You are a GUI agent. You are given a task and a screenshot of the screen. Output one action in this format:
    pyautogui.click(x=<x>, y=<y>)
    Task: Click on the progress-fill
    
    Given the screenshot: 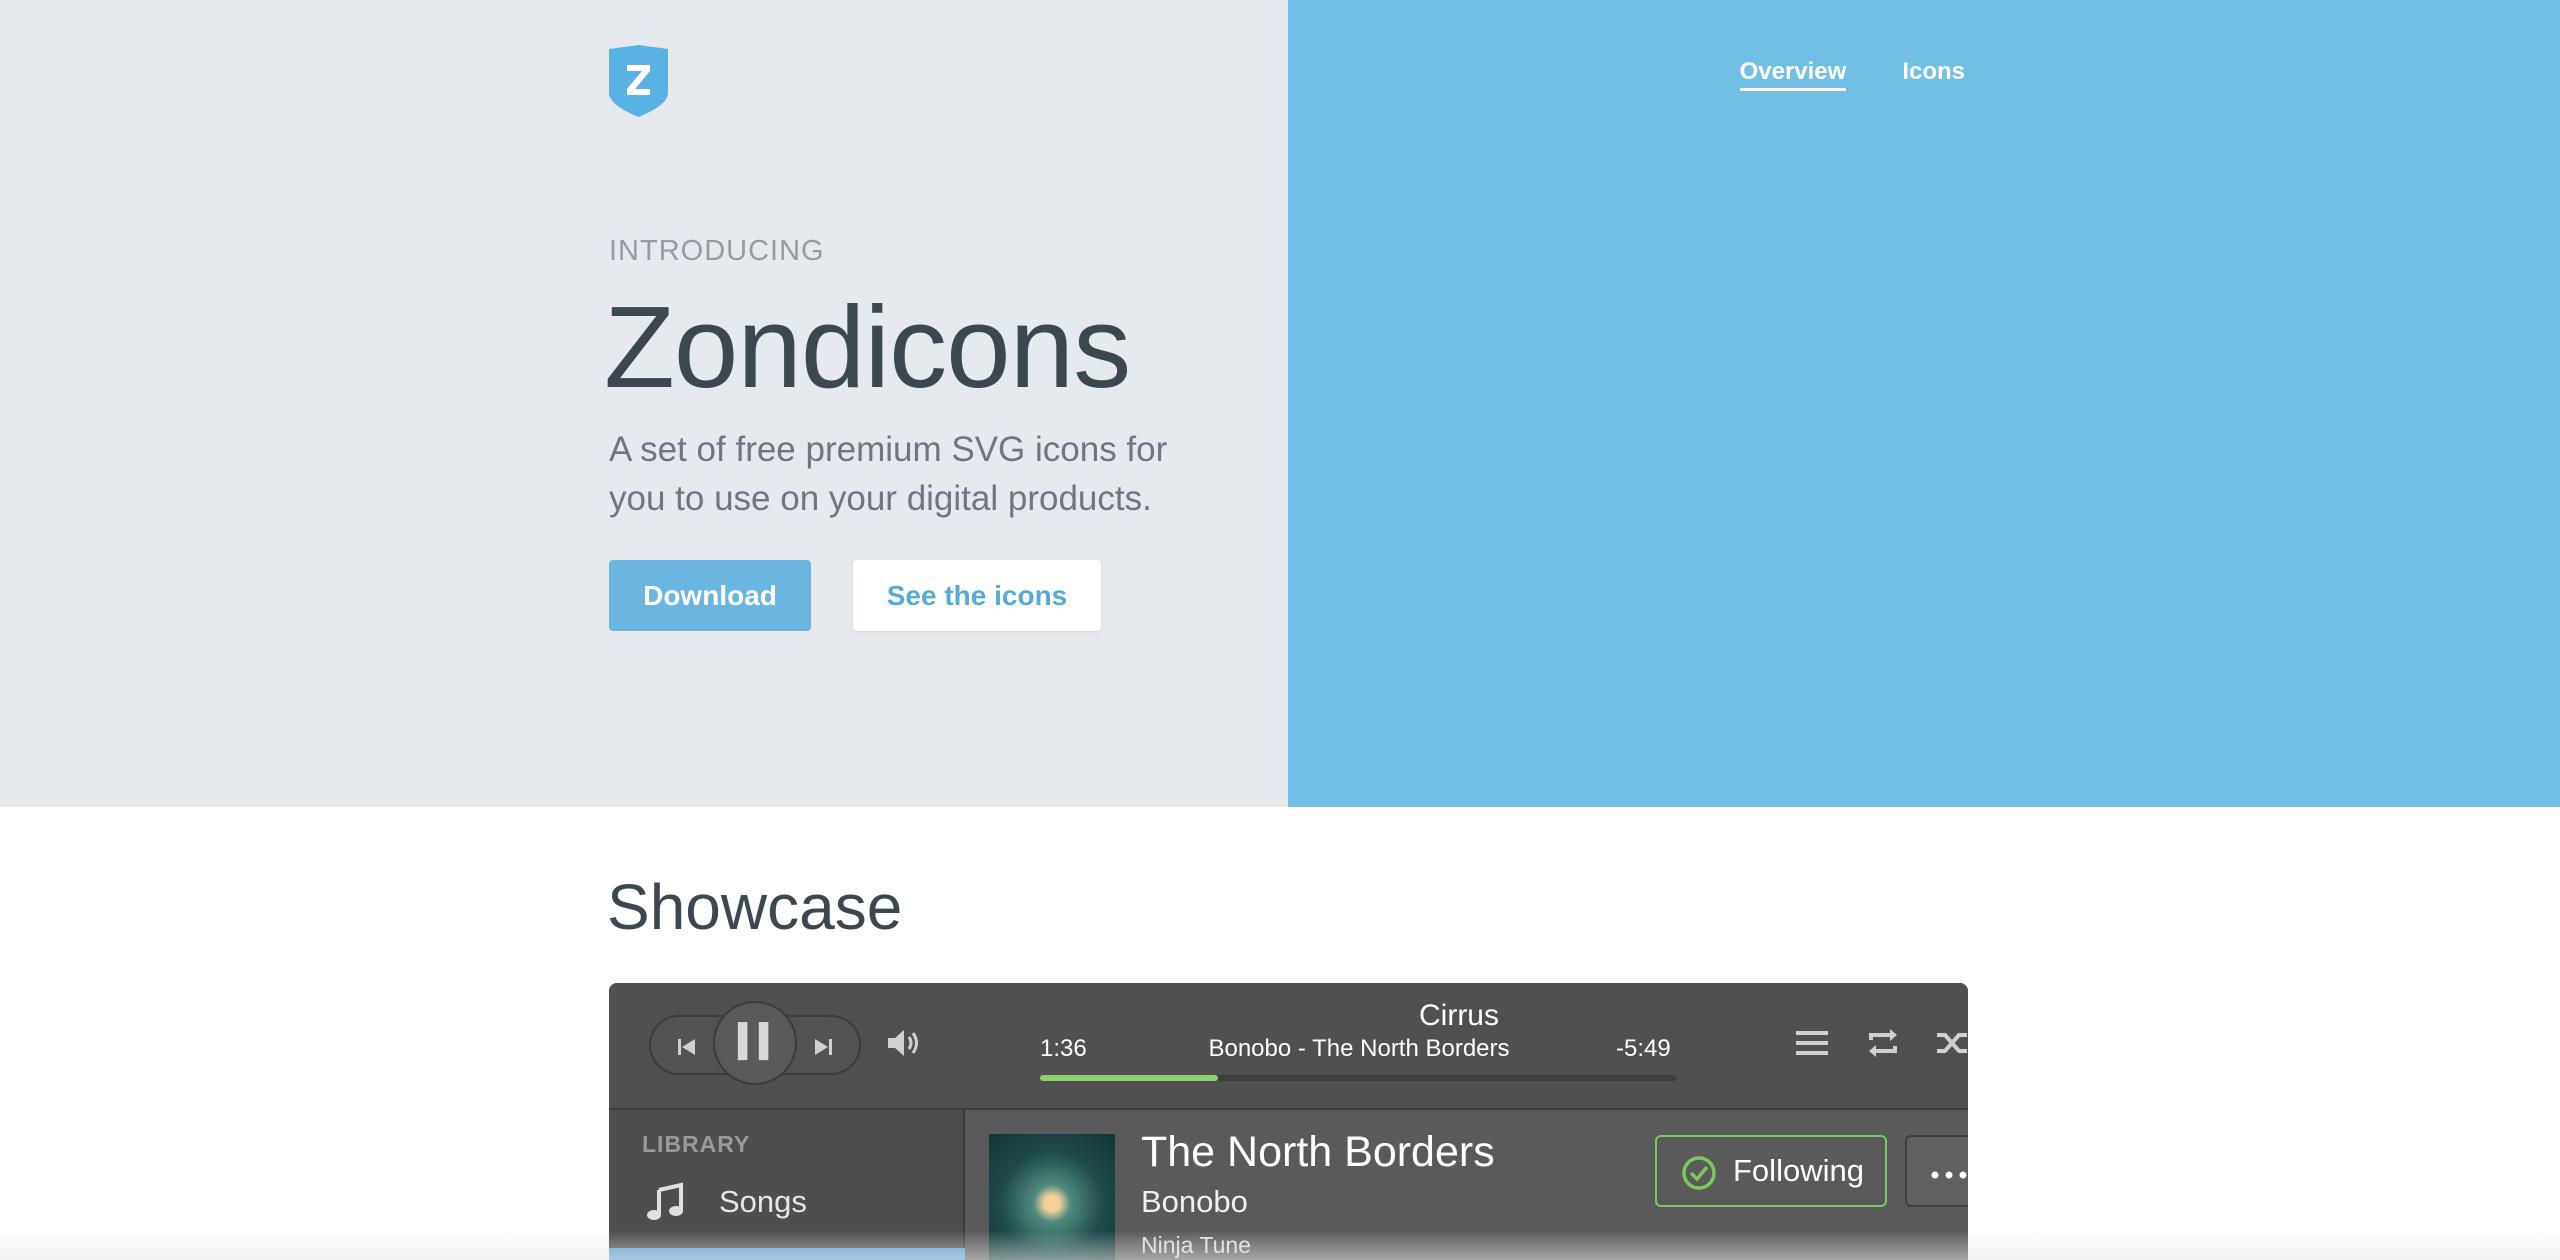 What is the action you would take?
    pyautogui.click(x=1129, y=1078)
    